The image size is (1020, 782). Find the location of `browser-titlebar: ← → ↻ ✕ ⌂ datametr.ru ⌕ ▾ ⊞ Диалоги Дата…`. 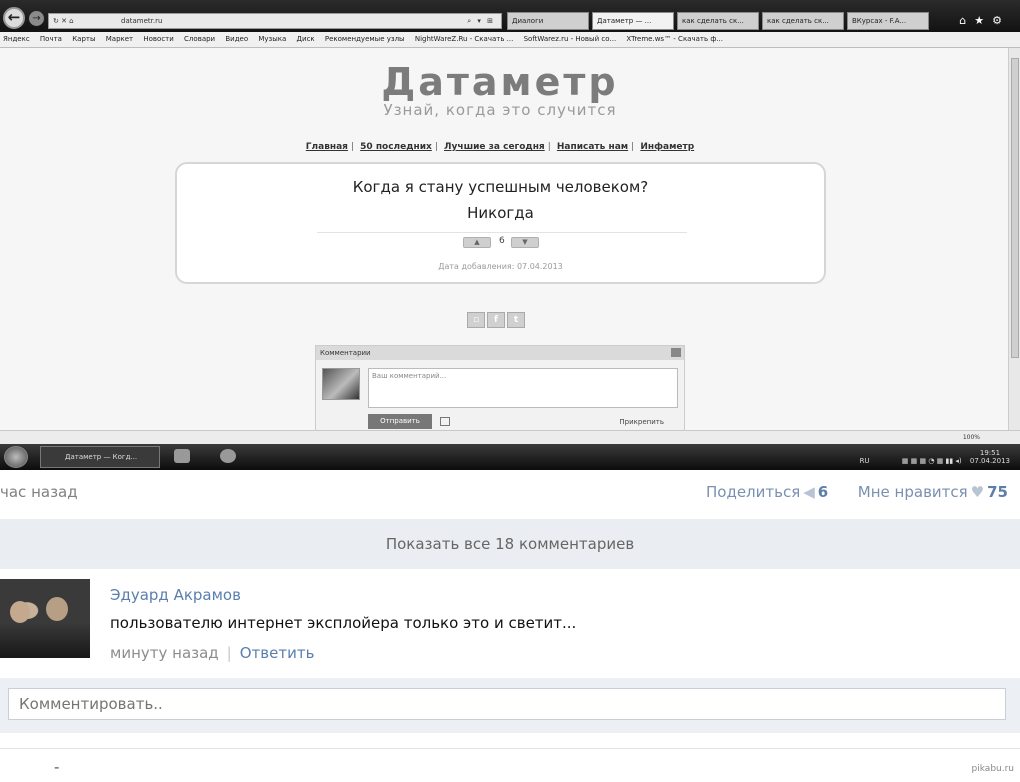

browser-titlebar: ← → ↻ ✕ ⌂ datametr.ru ⌕ ▾ ⊞ Диалоги Дата… is located at coordinates (510, 16).